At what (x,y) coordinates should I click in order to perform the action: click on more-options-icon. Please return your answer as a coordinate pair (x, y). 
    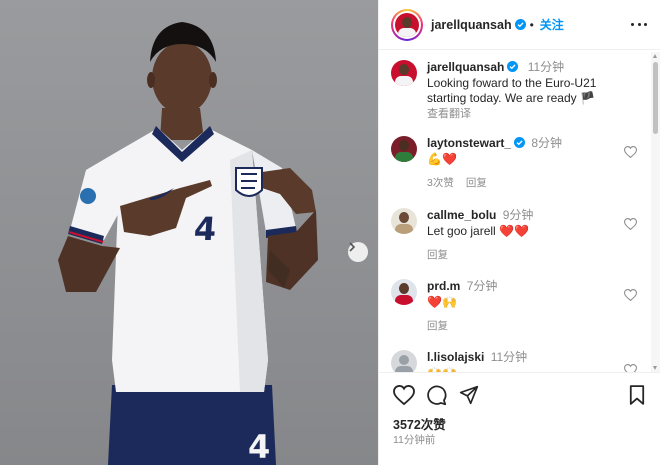
    Looking at the image, I should click on (639, 24).